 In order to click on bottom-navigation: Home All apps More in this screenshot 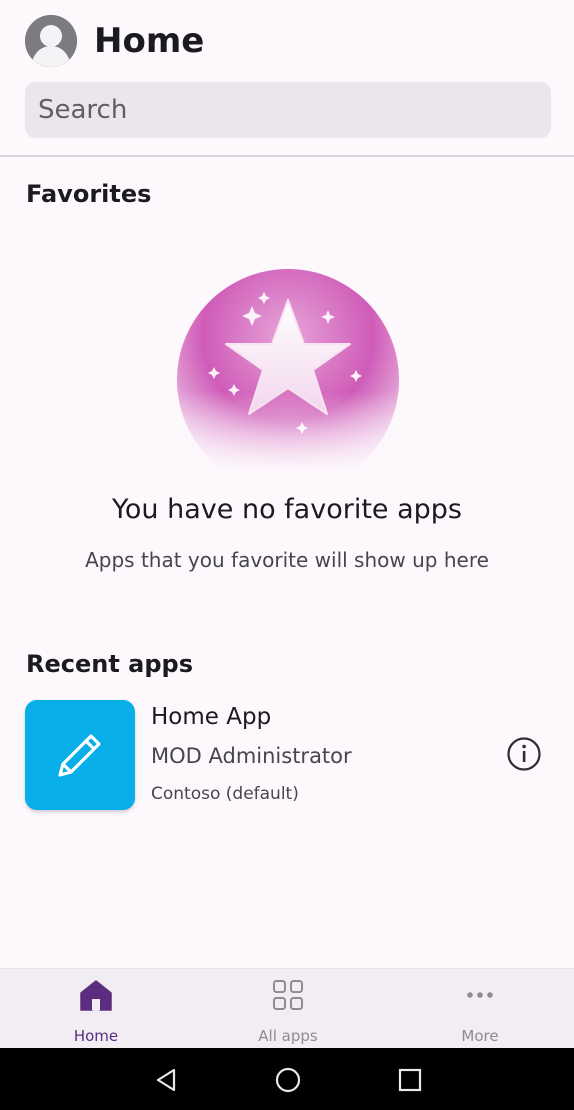, I will do `click(287, 1008)`.